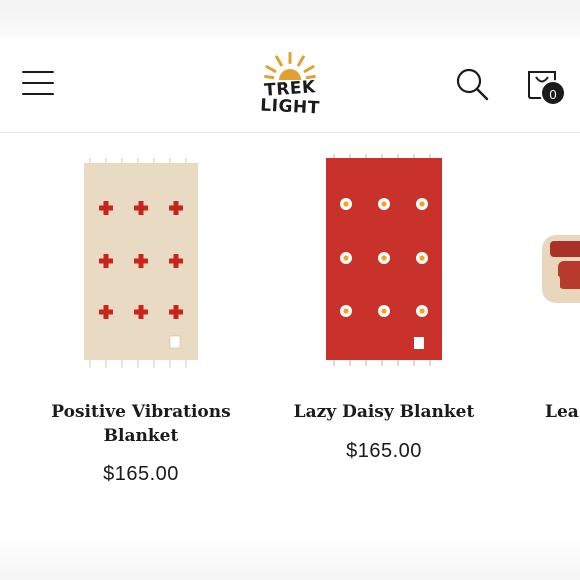 The width and height of the screenshot is (580, 580). I want to click on menu-icon-bar-middle, so click(38, 83).